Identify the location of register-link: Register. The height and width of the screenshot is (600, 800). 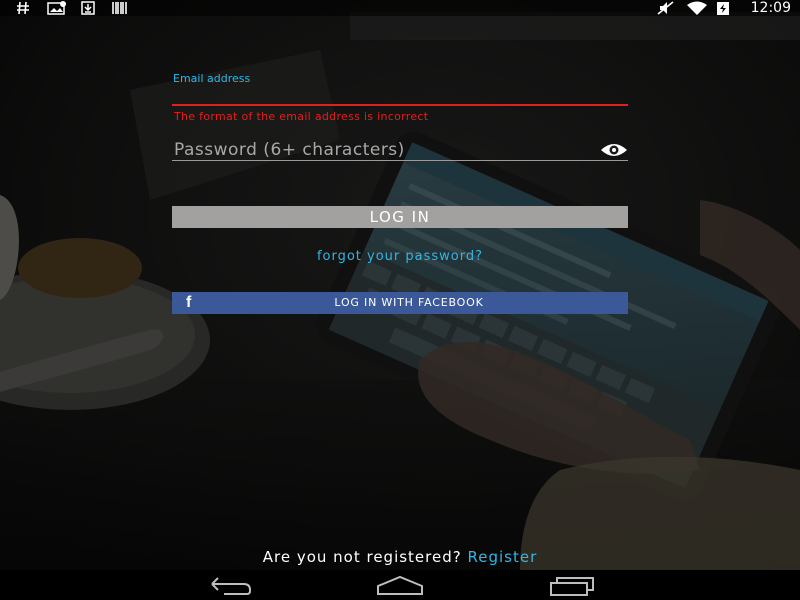
(503, 557).